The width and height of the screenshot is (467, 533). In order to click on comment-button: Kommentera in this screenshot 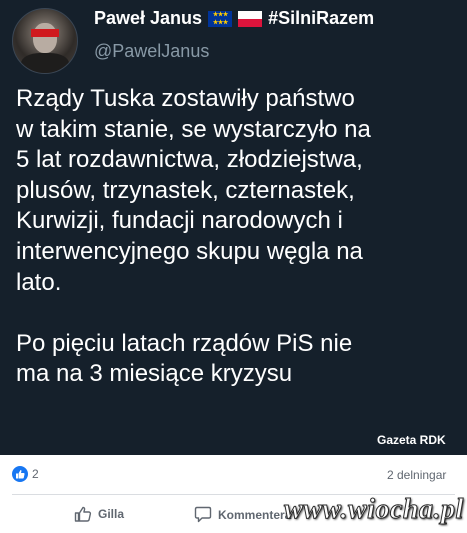, I will do `click(242, 514)`.